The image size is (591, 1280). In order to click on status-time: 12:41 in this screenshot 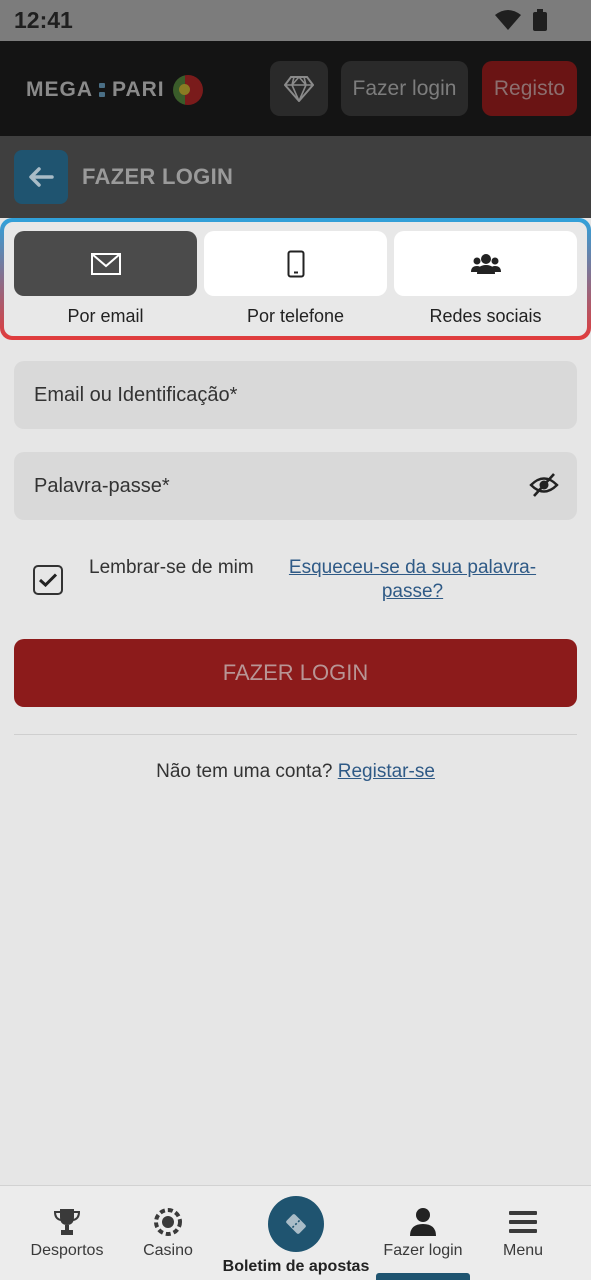, I will do `click(43, 20)`.